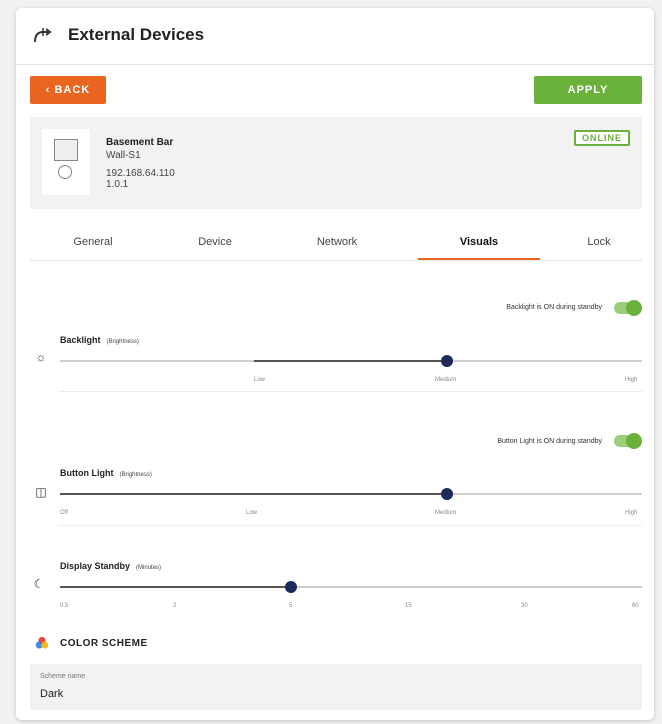 This screenshot has width=662, height=724. Describe the element at coordinates (479, 259) in the screenshot. I see `active-tab-indicator` at that location.